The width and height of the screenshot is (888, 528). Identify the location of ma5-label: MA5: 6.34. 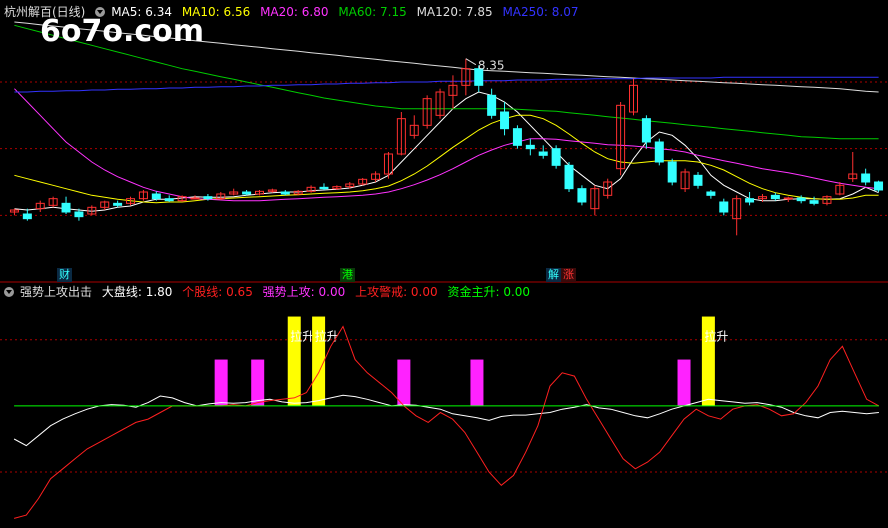
(141, 12).